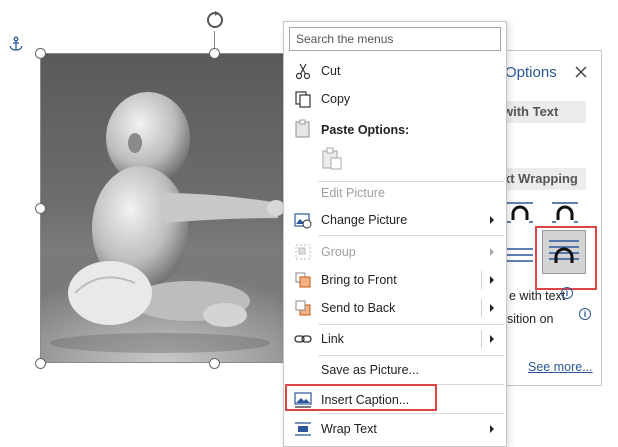 The image size is (618, 447). I want to click on menu-item-cut: Cut, so click(395, 71).